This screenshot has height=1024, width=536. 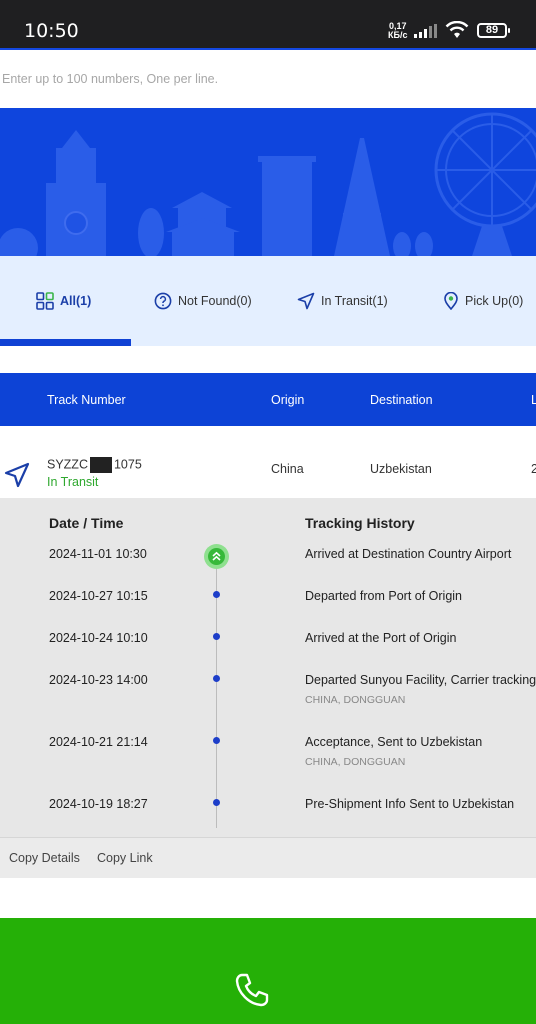 I want to click on tab-all: All(1), so click(x=63, y=301).